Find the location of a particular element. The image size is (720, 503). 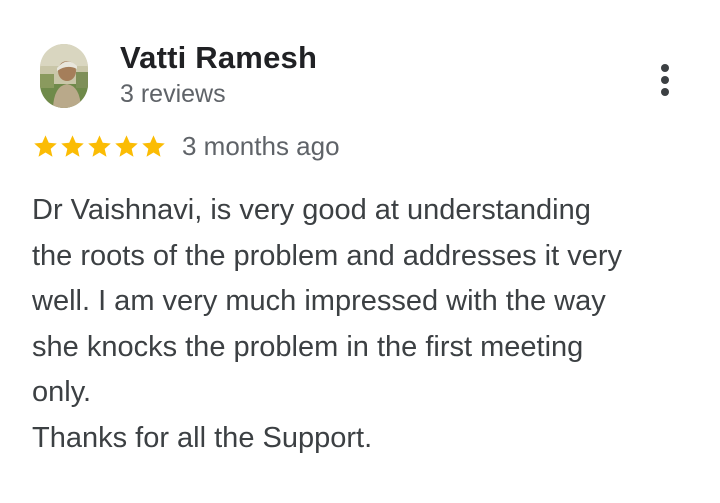

star-rating is located at coordinates (99, 146).